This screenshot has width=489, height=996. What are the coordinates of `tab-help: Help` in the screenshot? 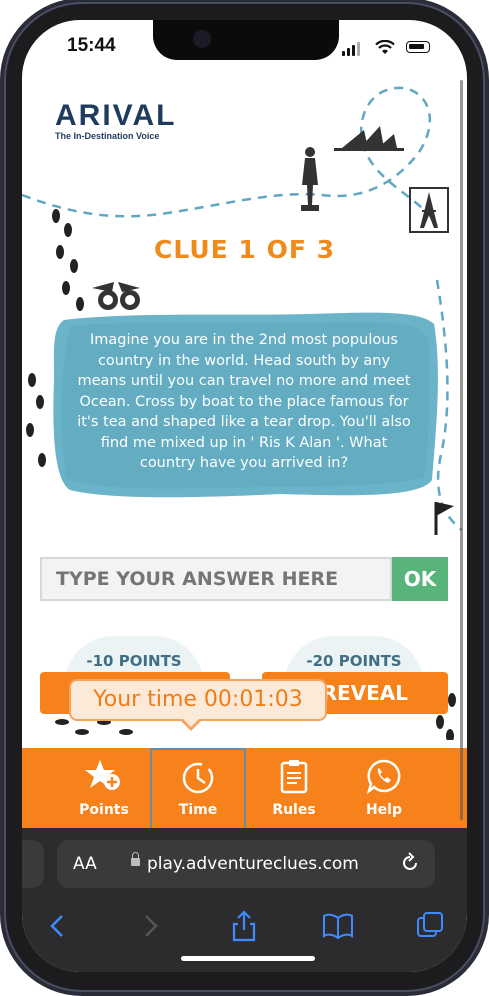 It's located at (384, 788).